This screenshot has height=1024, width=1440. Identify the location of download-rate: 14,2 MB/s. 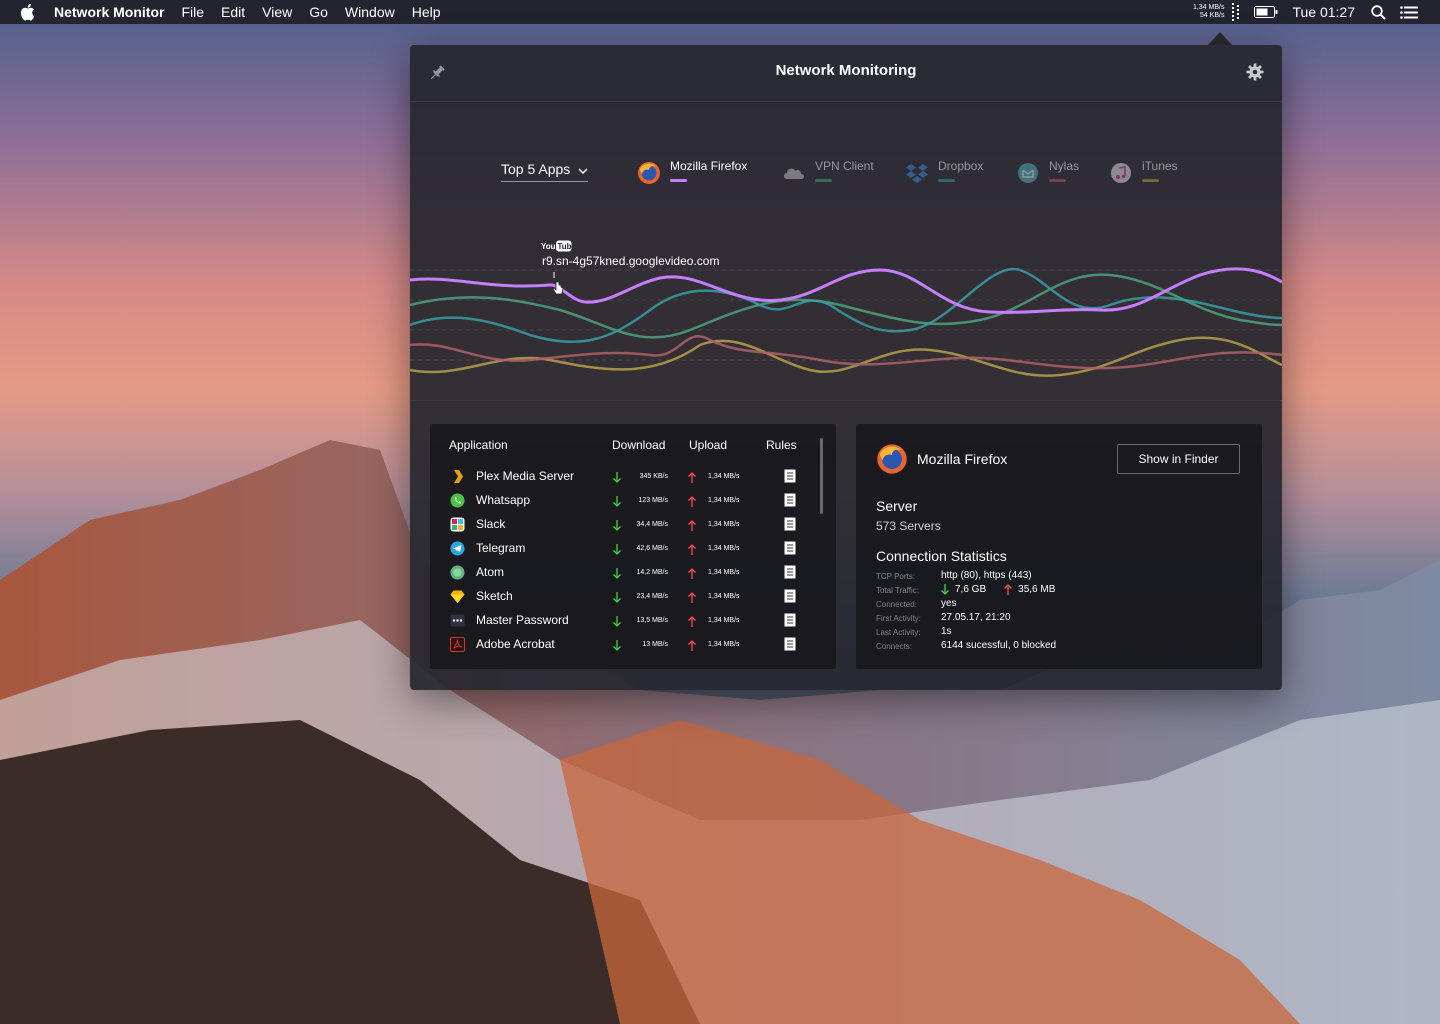
(652, 572).